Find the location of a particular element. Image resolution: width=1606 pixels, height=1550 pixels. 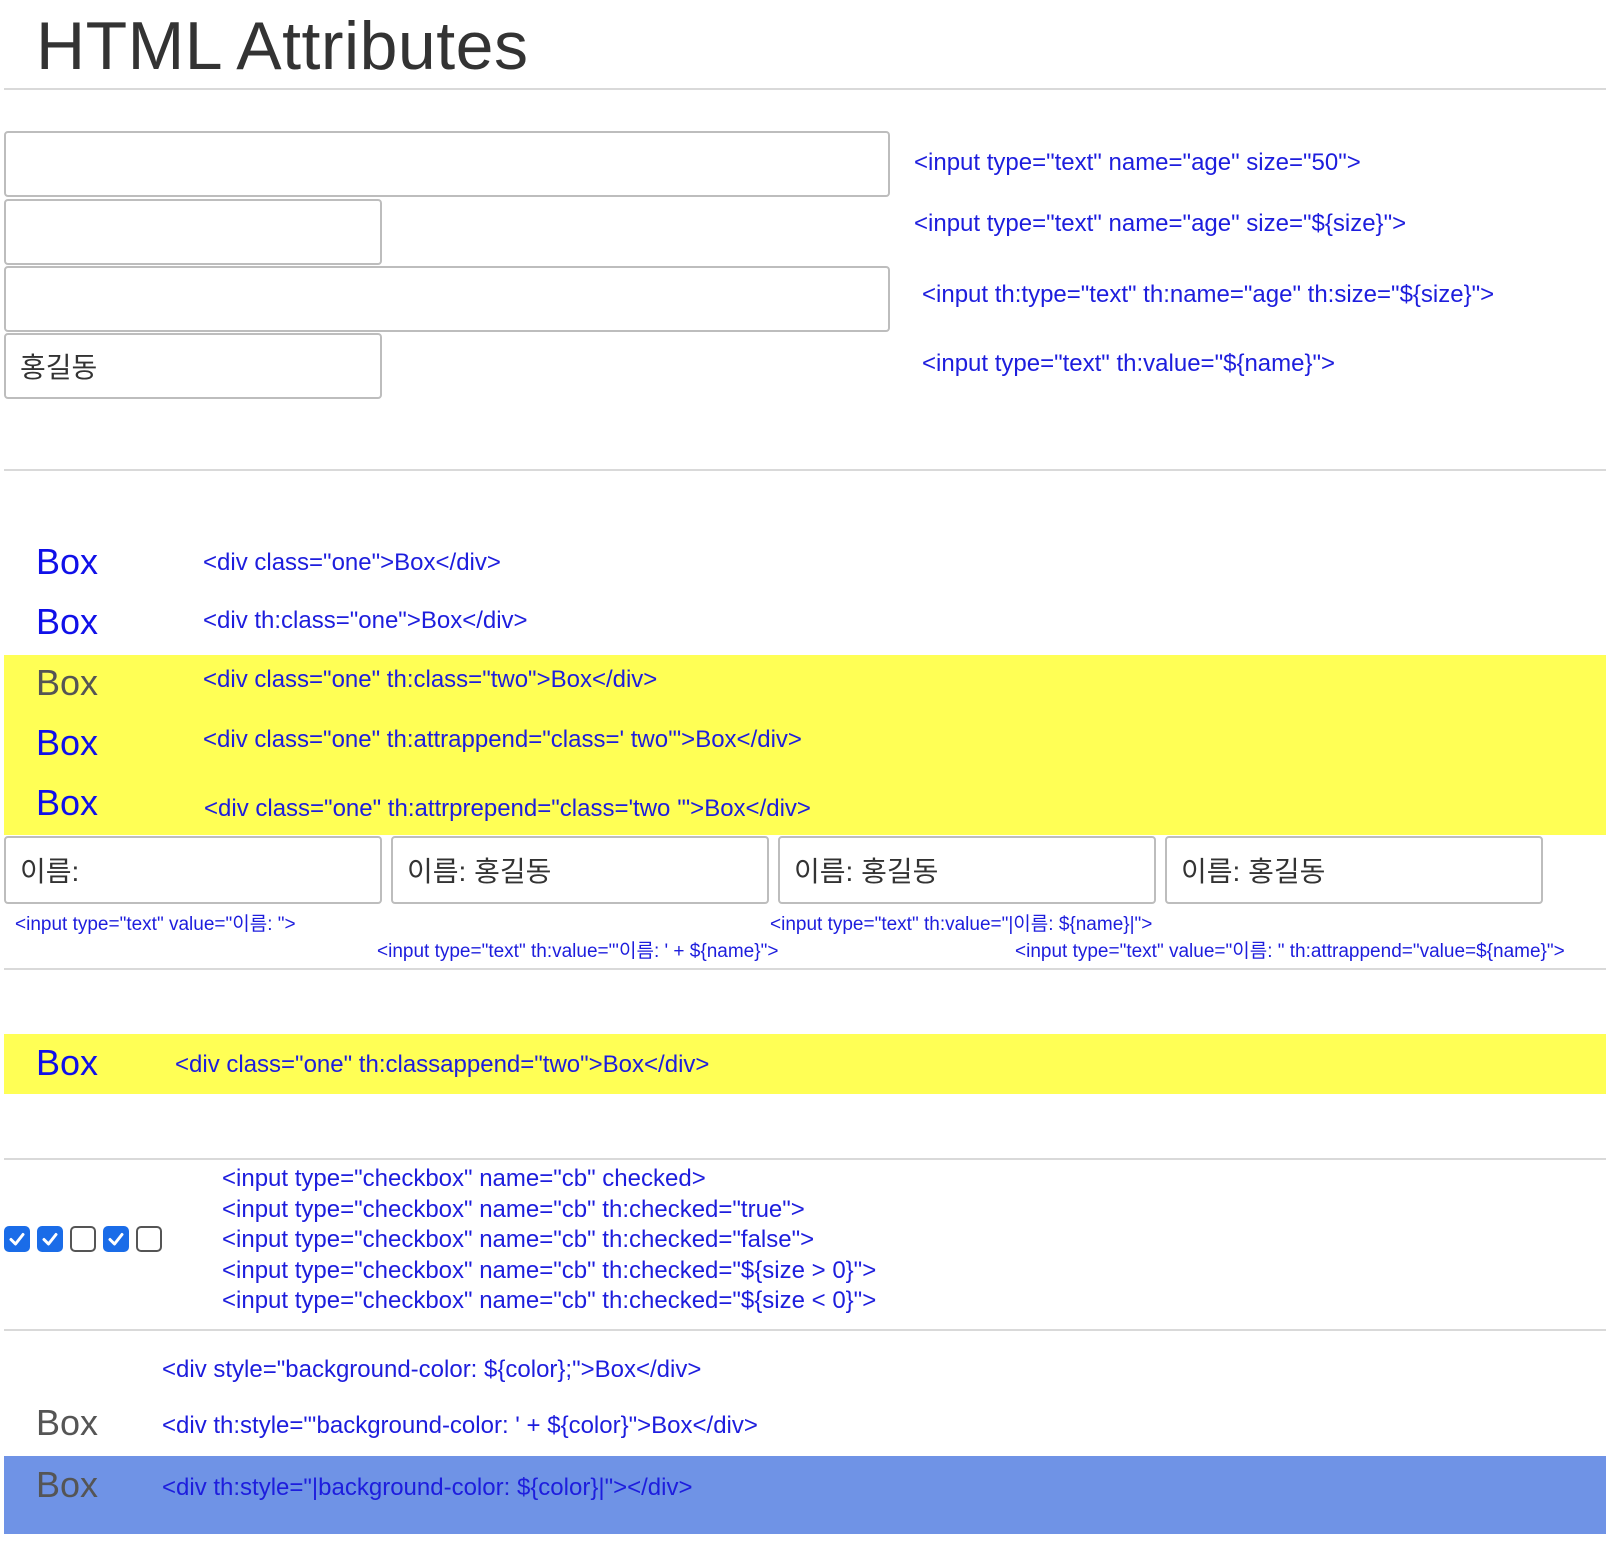

checkbox-th-checked-true is located at coordinates (50, 1239).